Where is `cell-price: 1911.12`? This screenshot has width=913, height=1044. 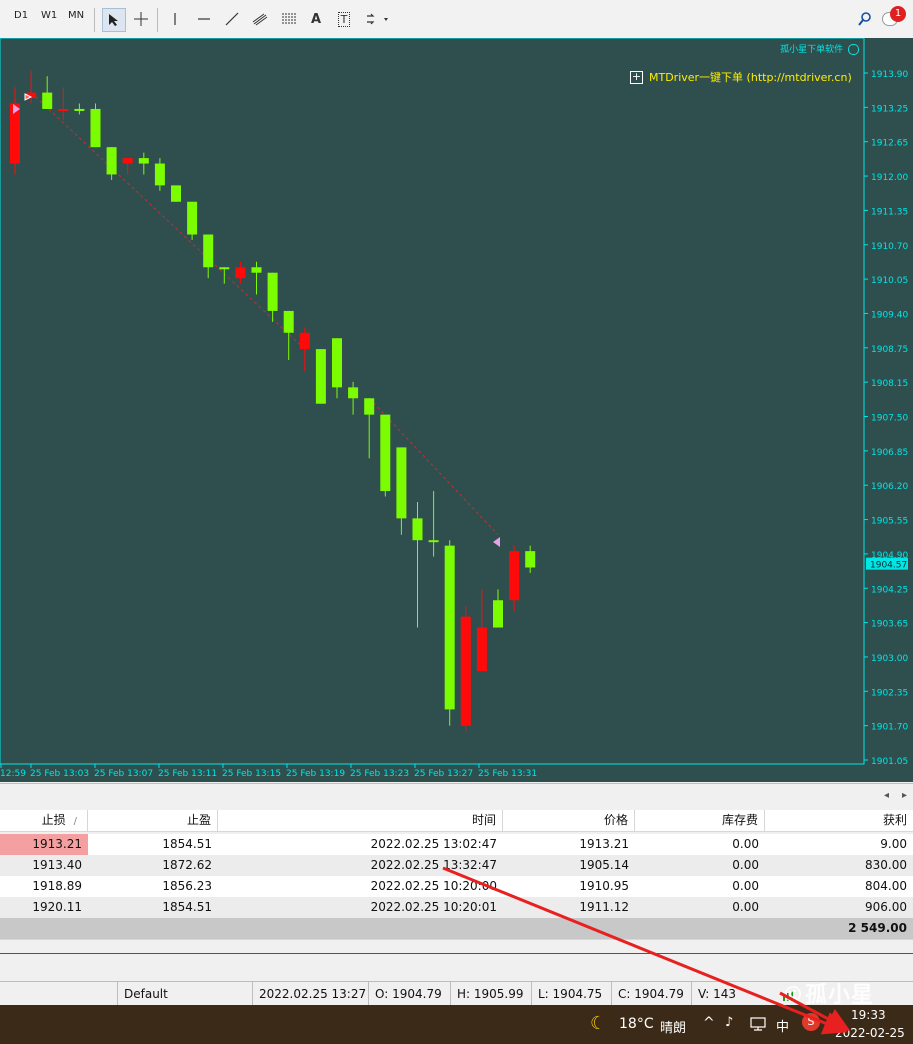 cell-price: 1911.12 is located at coordinates (604, 907).